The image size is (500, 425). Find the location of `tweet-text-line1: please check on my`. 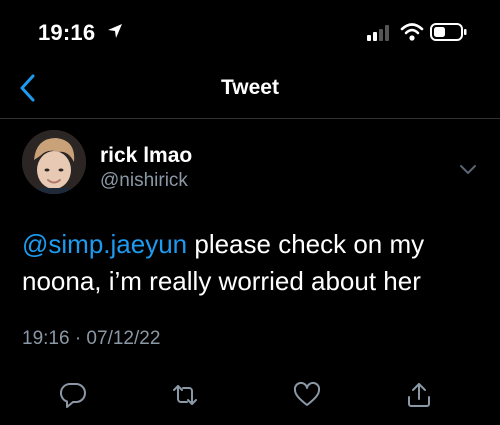

tweet-text-line1: please check on my is located at coordinates (306, 244).